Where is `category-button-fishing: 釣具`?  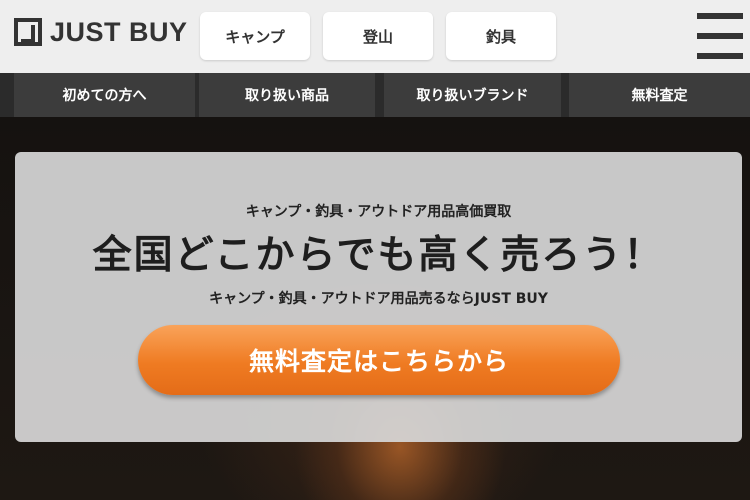 category-button-fishing: 釣具 is located at coordinates (501, 36).